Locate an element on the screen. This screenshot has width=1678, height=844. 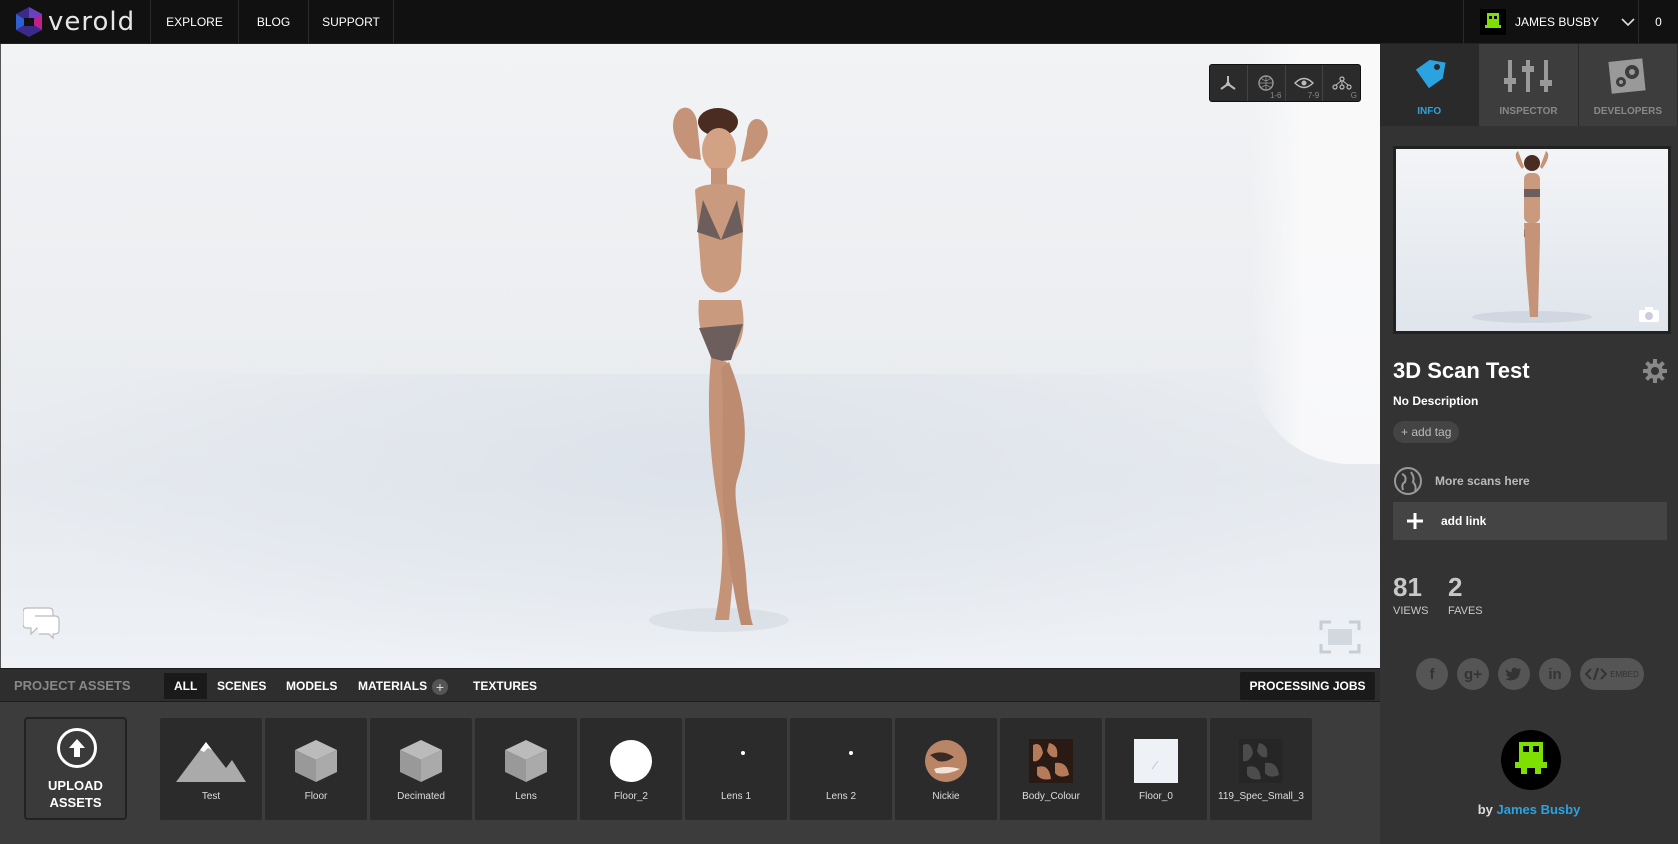
author-avatar is located at coordinates (1531, 760).